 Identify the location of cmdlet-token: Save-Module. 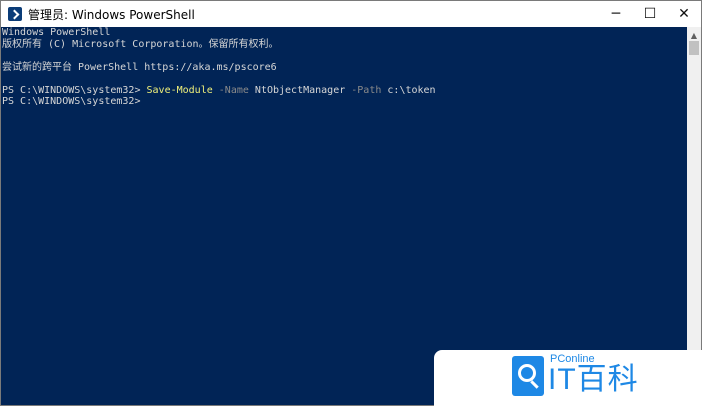
(179, 90).